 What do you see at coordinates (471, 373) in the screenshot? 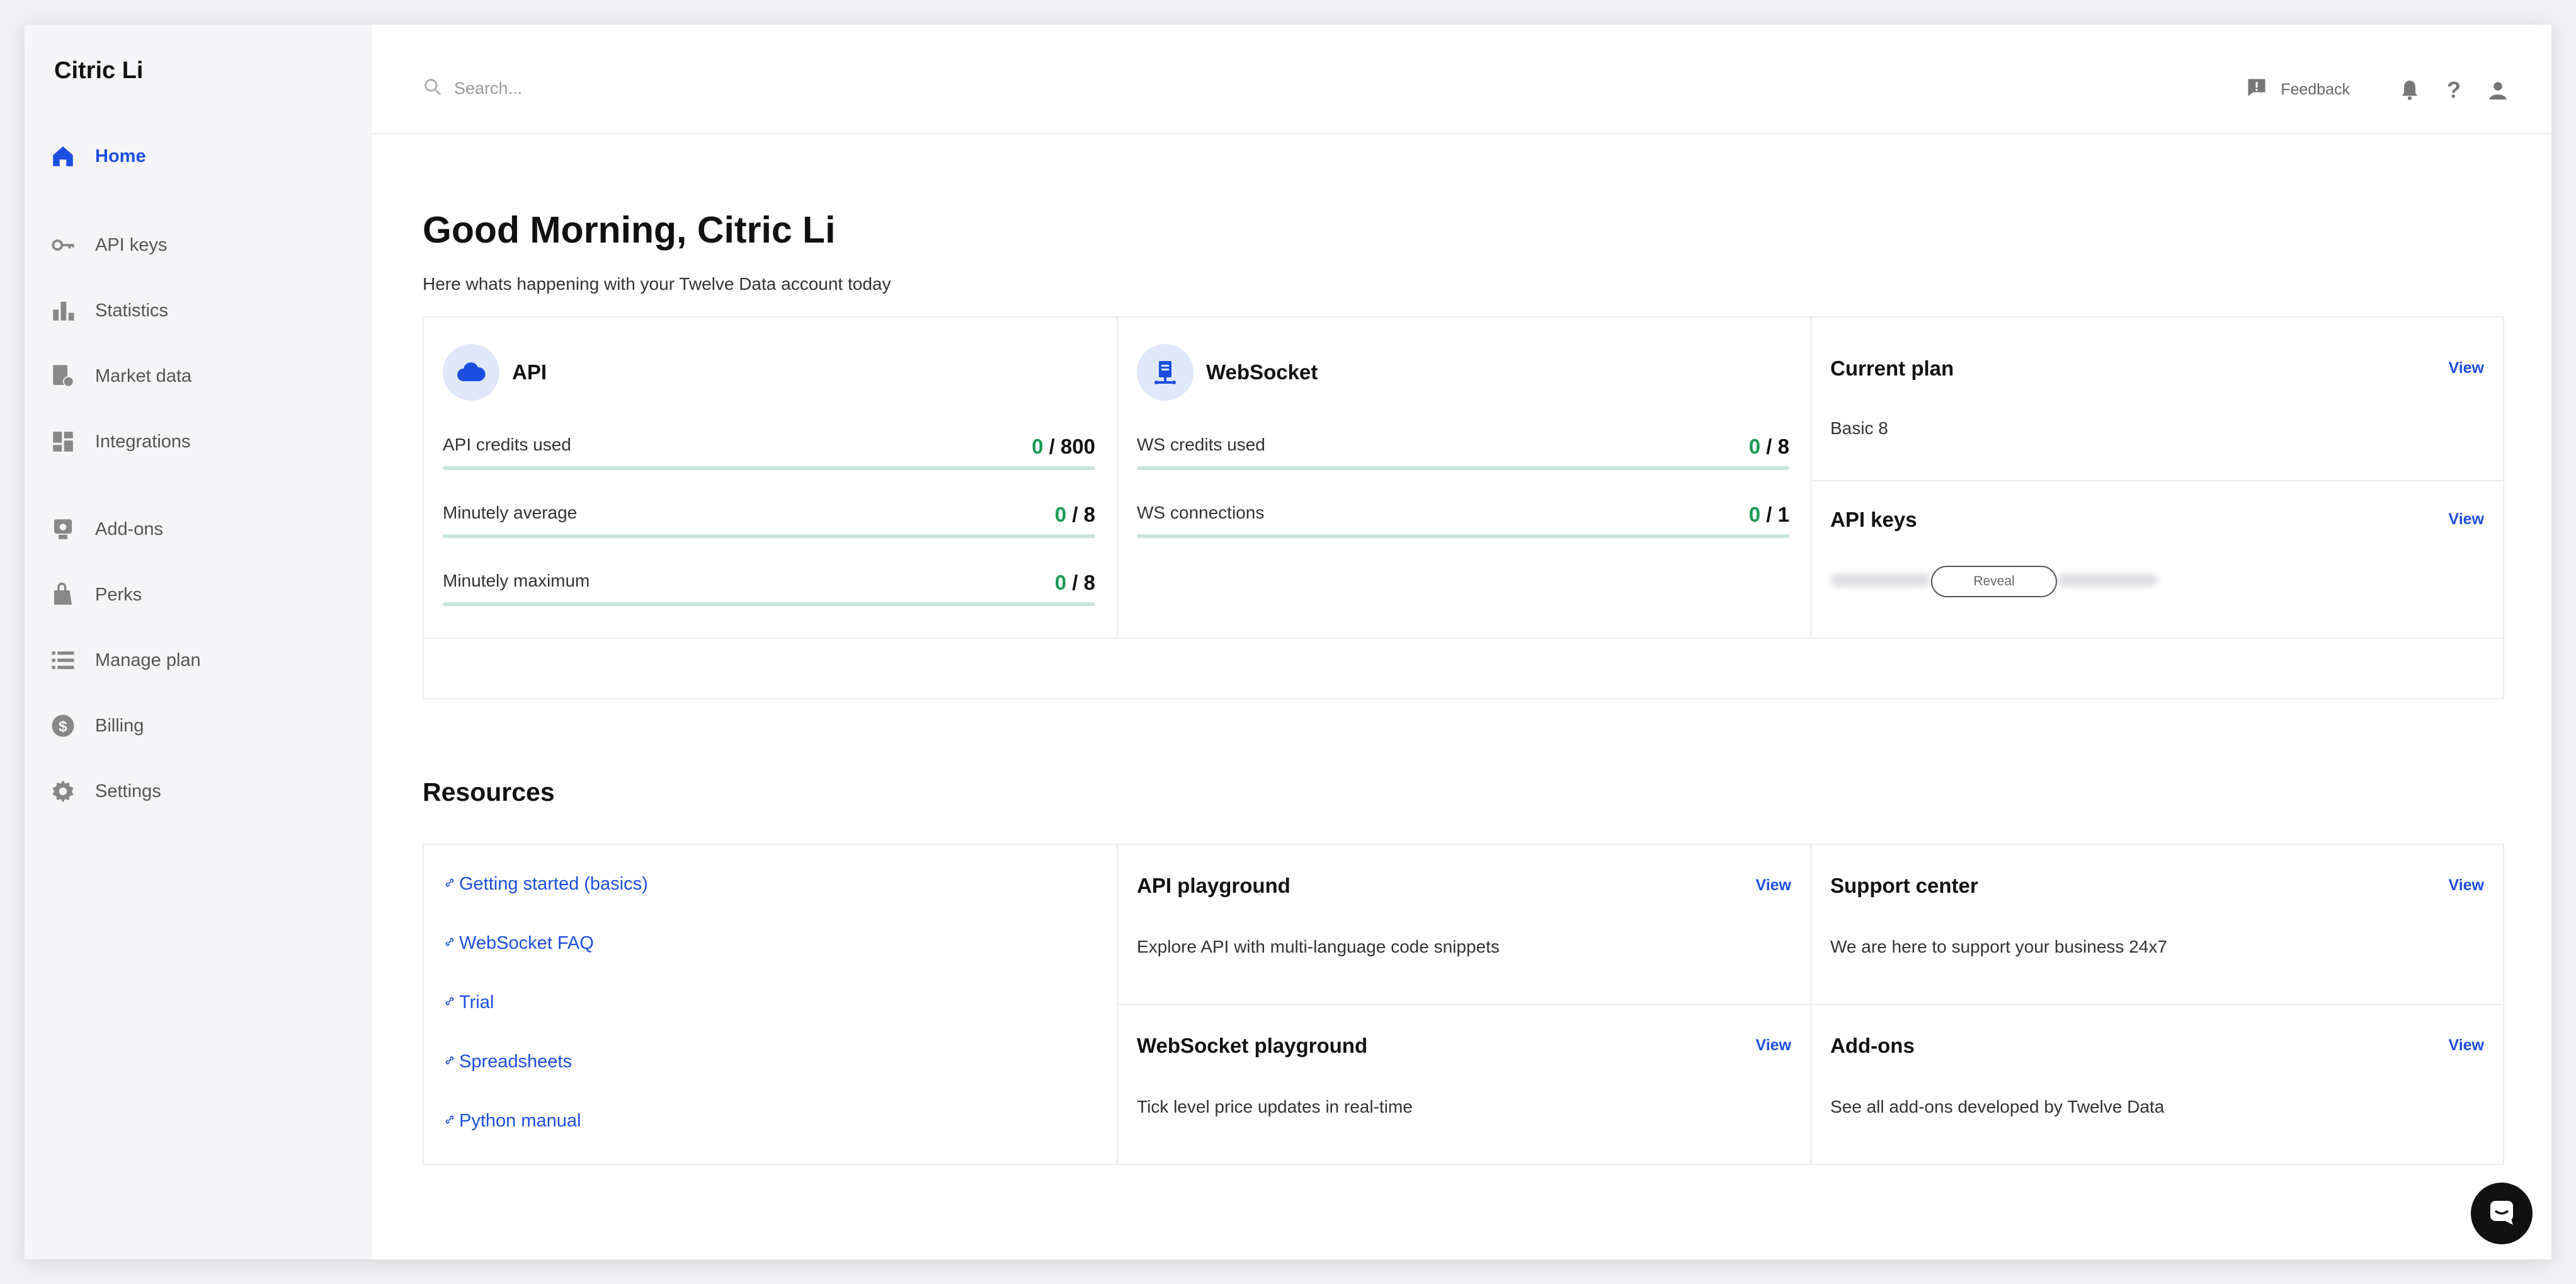
I see `cloud-icon` at bounding box center [471, 373].